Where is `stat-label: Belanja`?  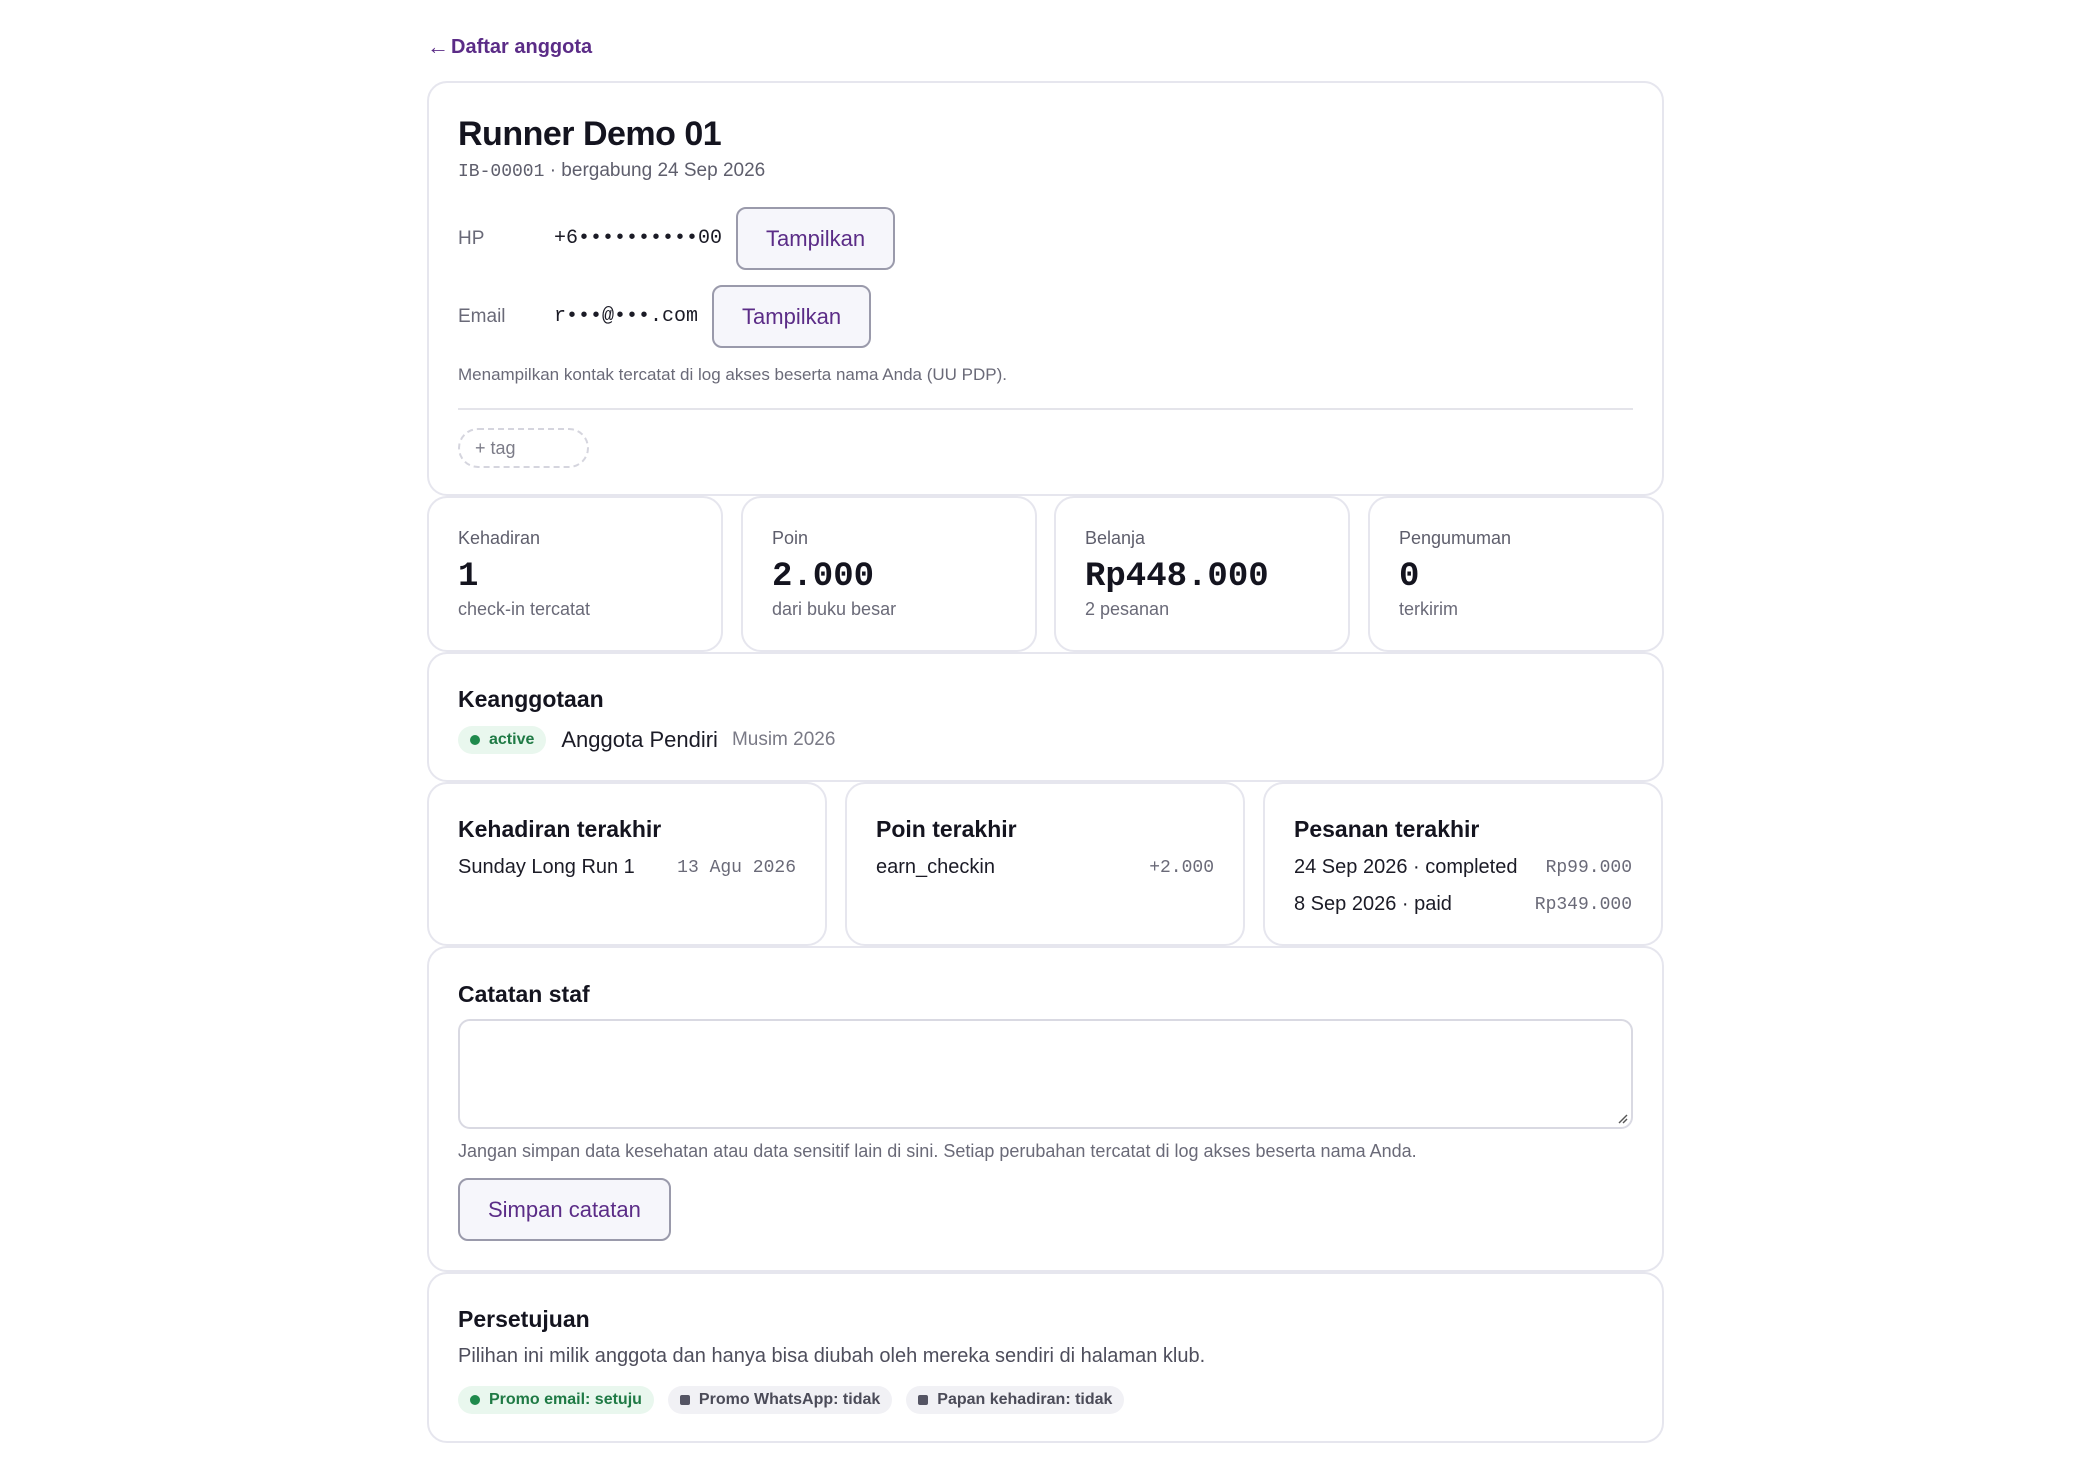 stat-label: Belanja is located at coordinates (1115, 538).